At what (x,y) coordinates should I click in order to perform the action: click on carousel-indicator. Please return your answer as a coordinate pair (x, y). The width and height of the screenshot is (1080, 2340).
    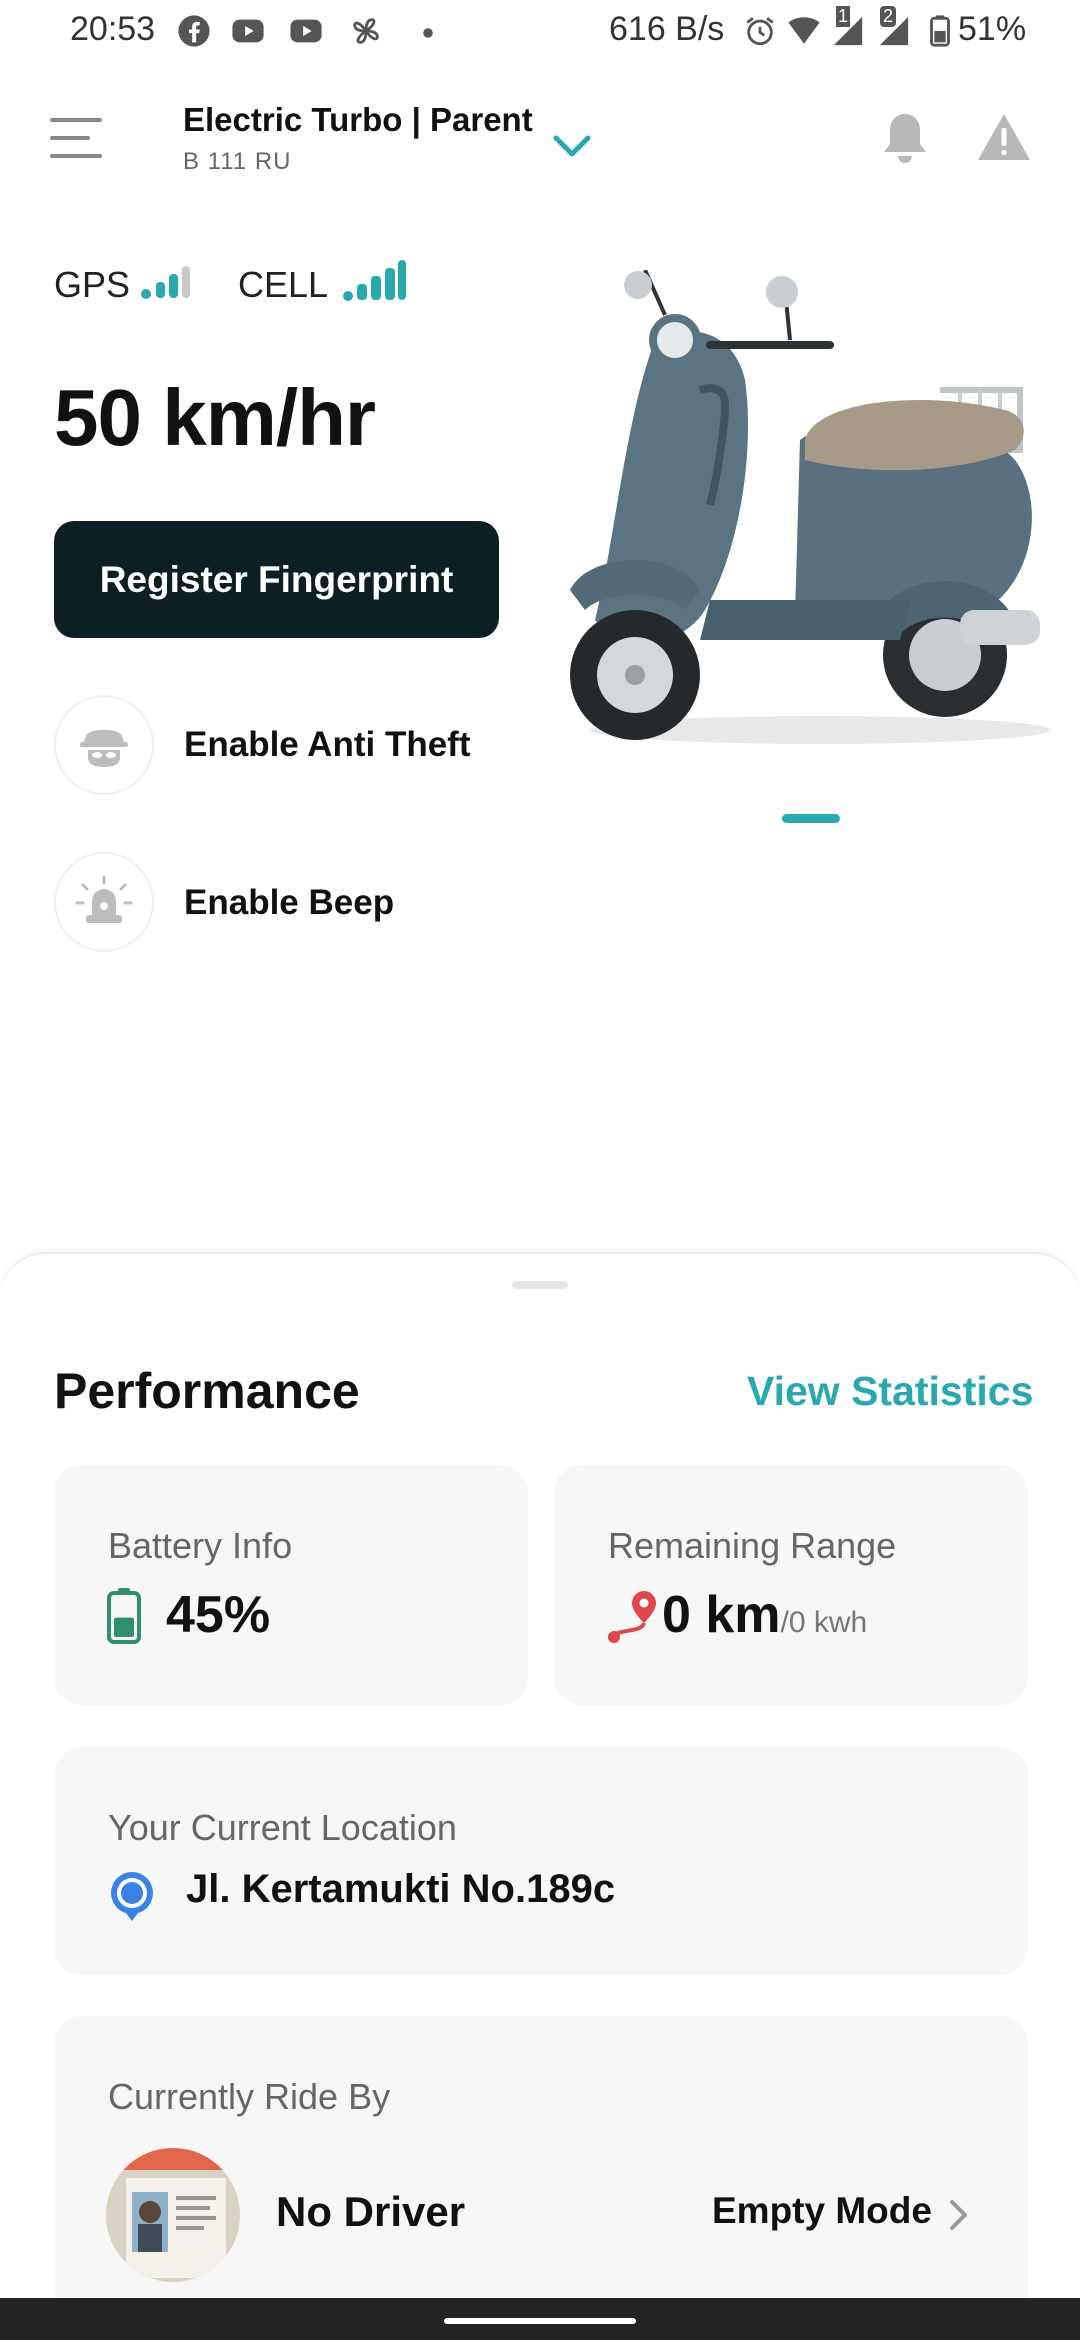
    Looking at the image, I should click on (811, 818).